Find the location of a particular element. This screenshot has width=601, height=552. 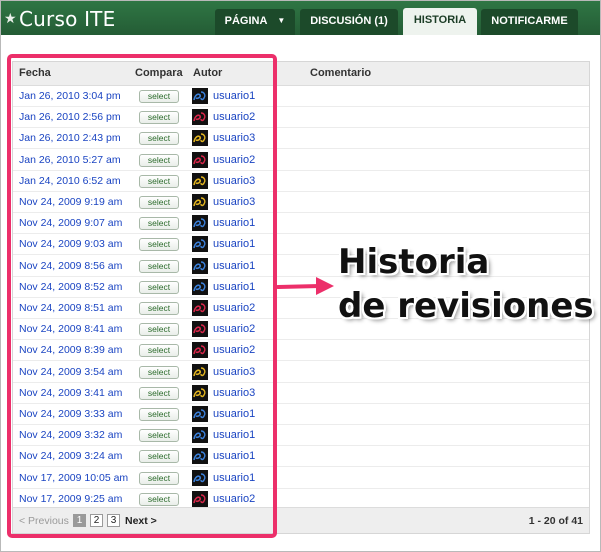

tab-discusion: DISCUSIÓN (1) is located at coordinates (349, 22).